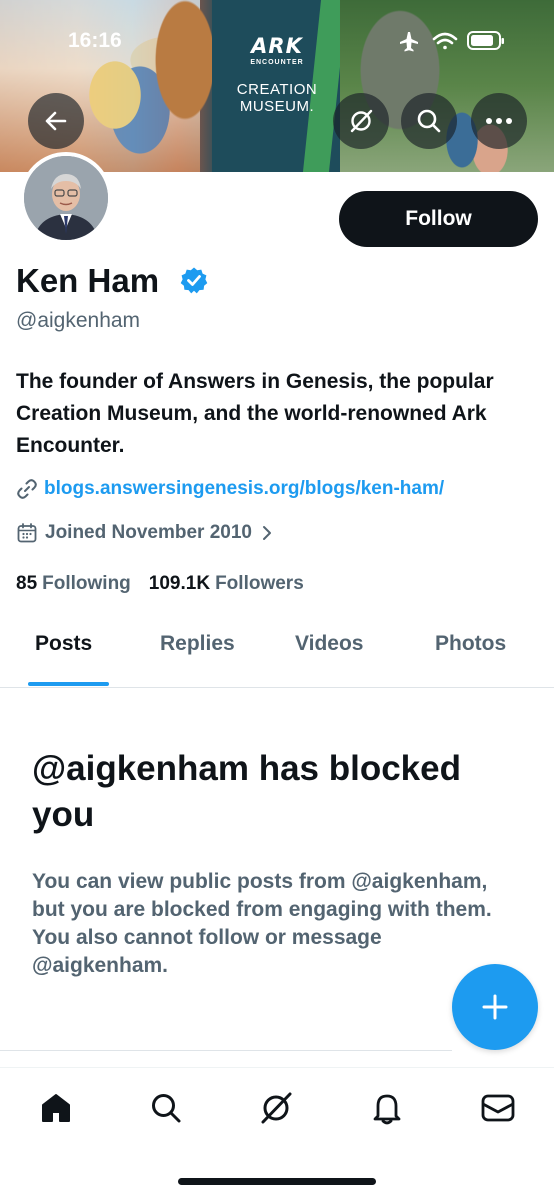 The width and height of the screenshot is (554, 1200). I want to click on joined-row: Joined November 2010, so click(145, 533).